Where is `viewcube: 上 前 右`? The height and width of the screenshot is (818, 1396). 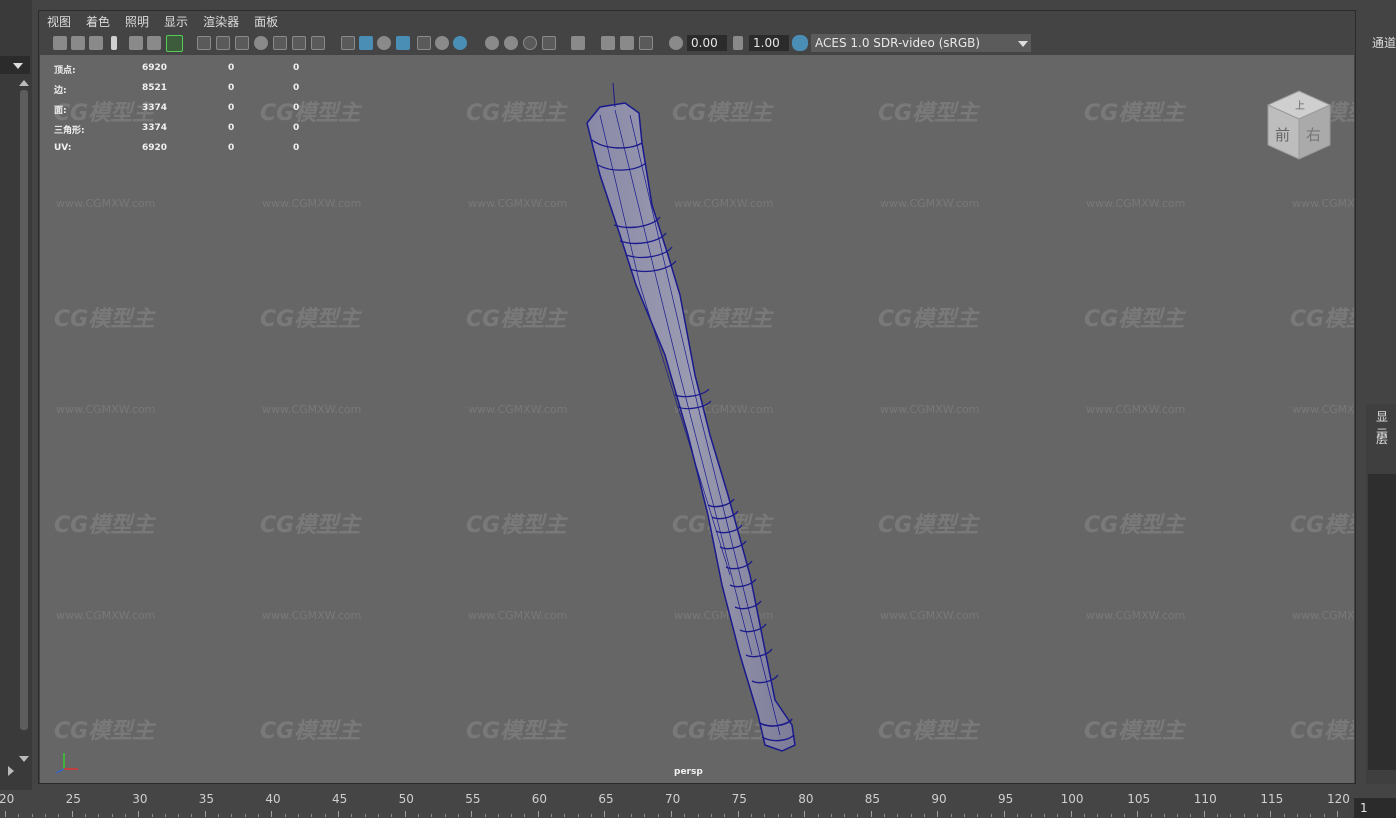
viewcube: 上 前 右 is located at coordinates (1299, 127).